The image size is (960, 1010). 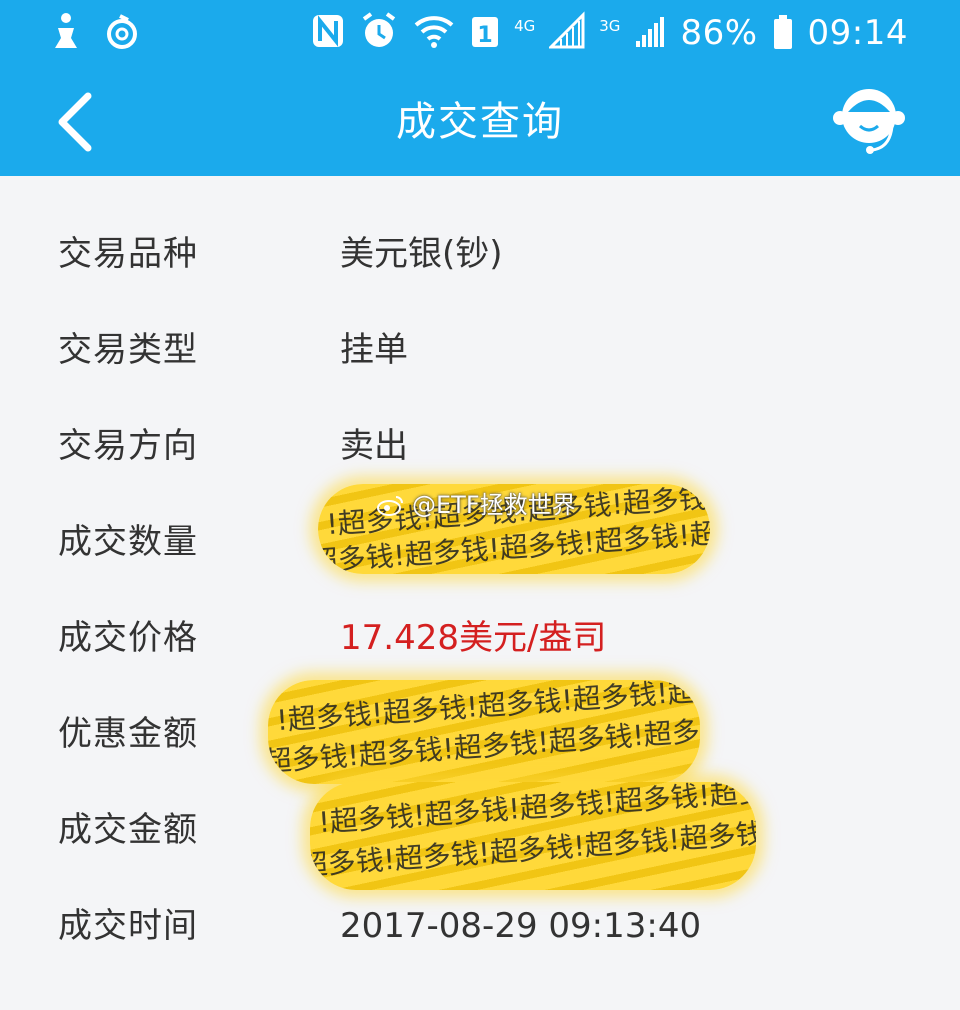 I want to click on row-price: 成交价格 17.428美元/盎司, so click(x=480, y=638).